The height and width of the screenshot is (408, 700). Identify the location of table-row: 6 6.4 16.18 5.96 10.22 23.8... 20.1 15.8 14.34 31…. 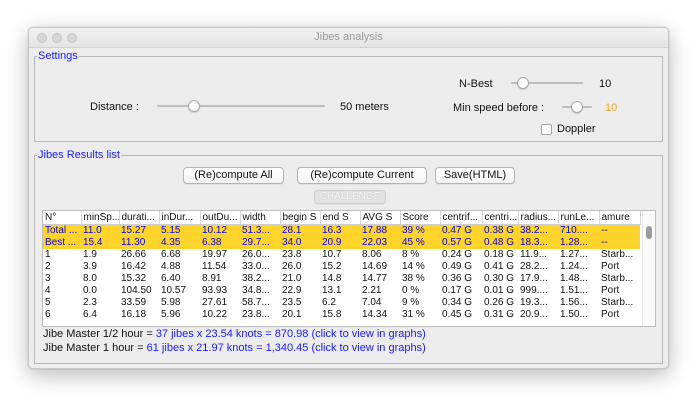
(341, 315).